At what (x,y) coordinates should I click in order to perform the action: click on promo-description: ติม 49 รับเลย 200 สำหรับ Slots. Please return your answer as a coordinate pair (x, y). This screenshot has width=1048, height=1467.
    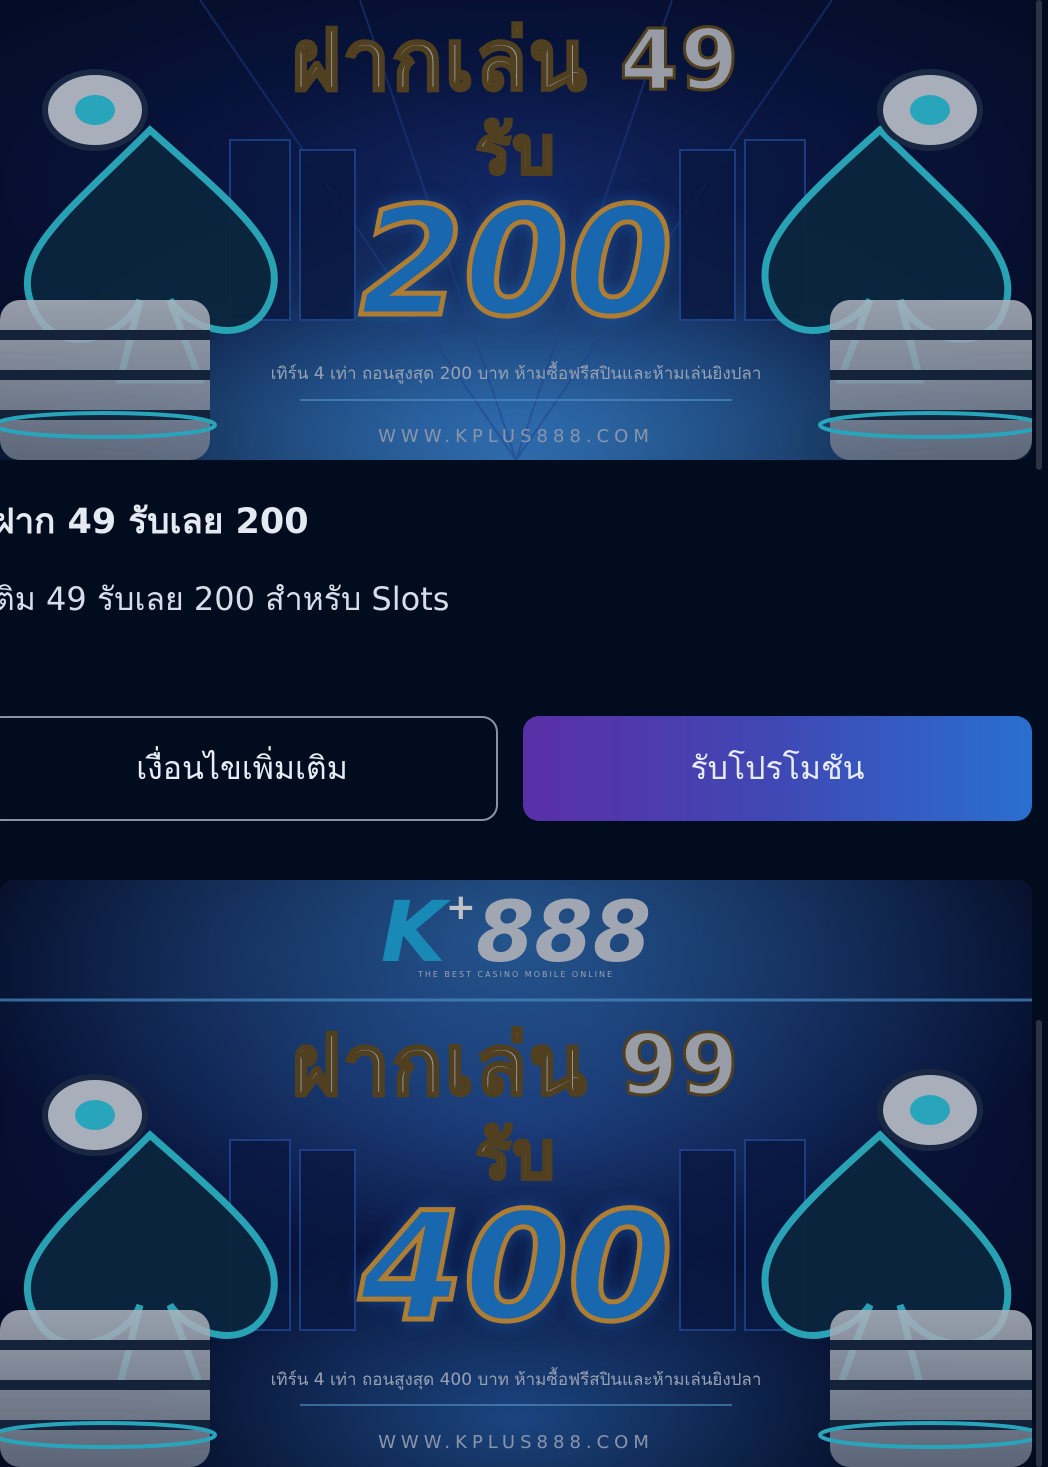
    Looking at the image, I should click on (225, 599).